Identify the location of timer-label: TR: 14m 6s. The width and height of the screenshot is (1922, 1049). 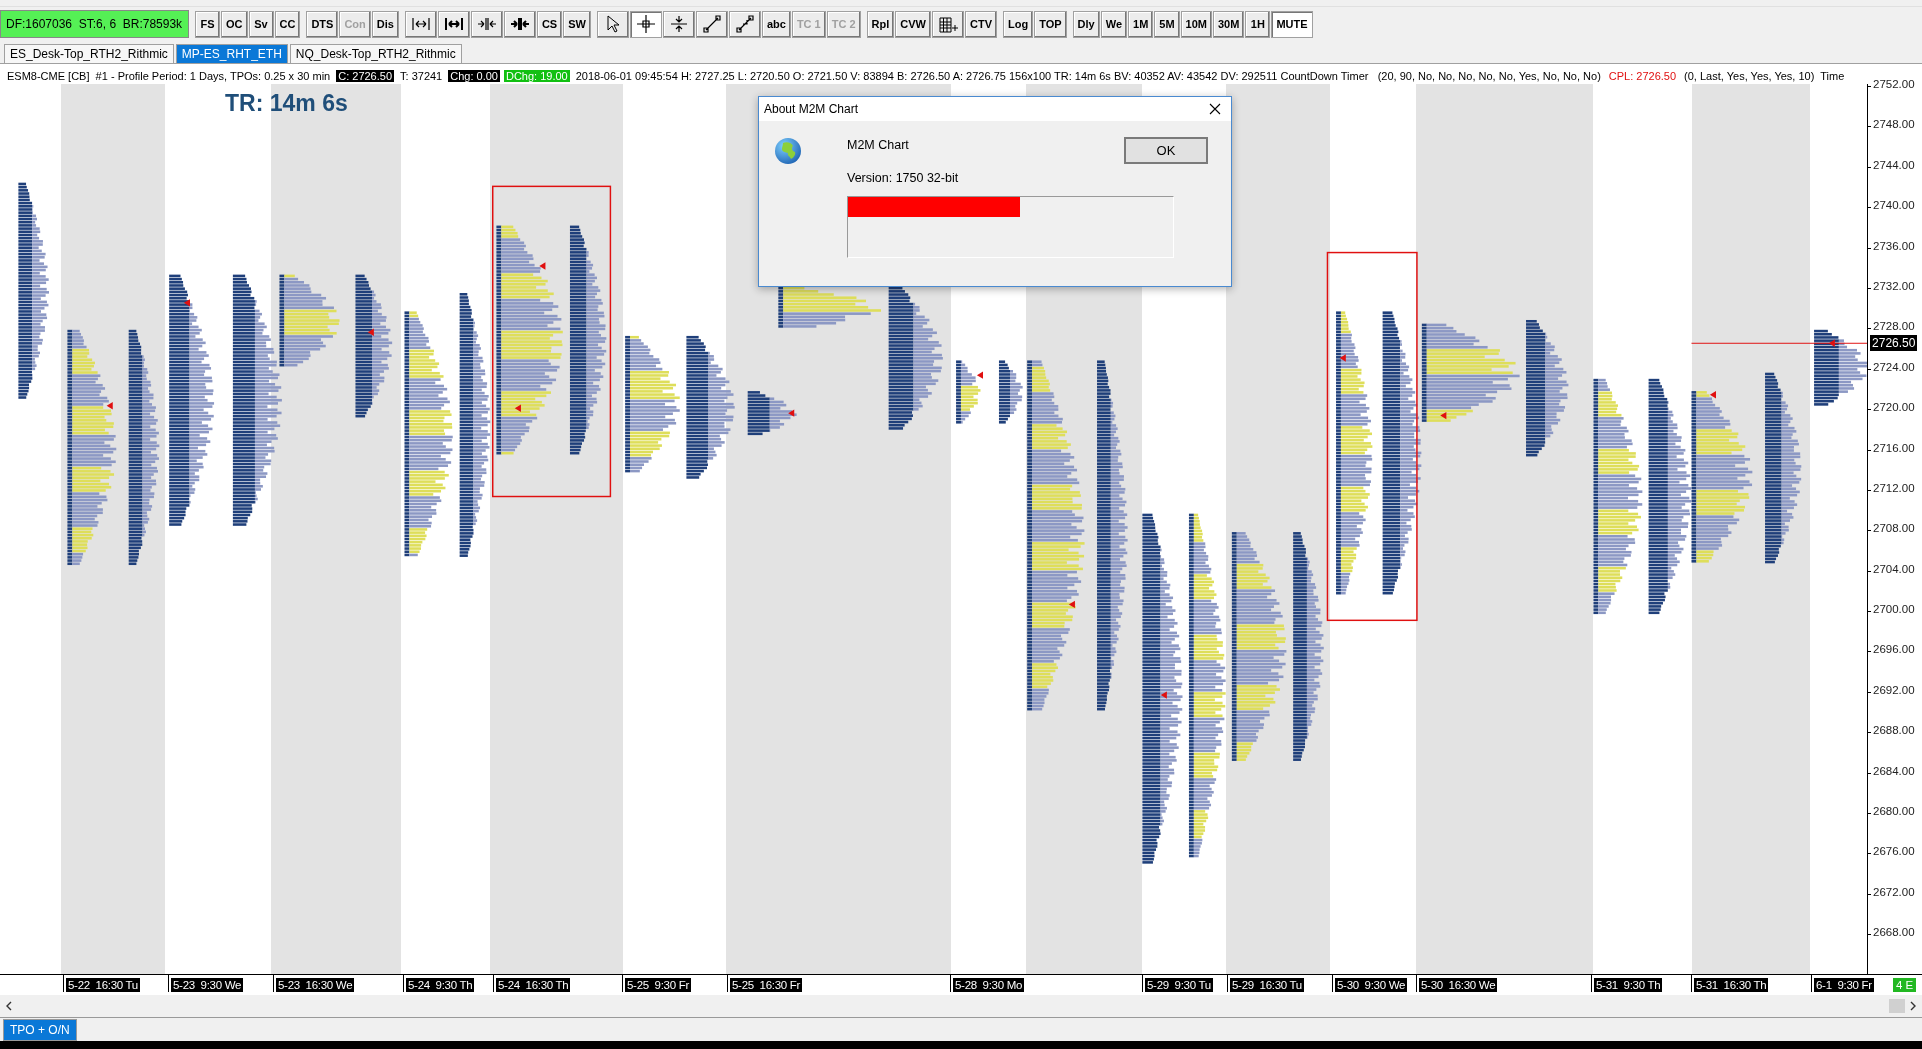
(286, 103).